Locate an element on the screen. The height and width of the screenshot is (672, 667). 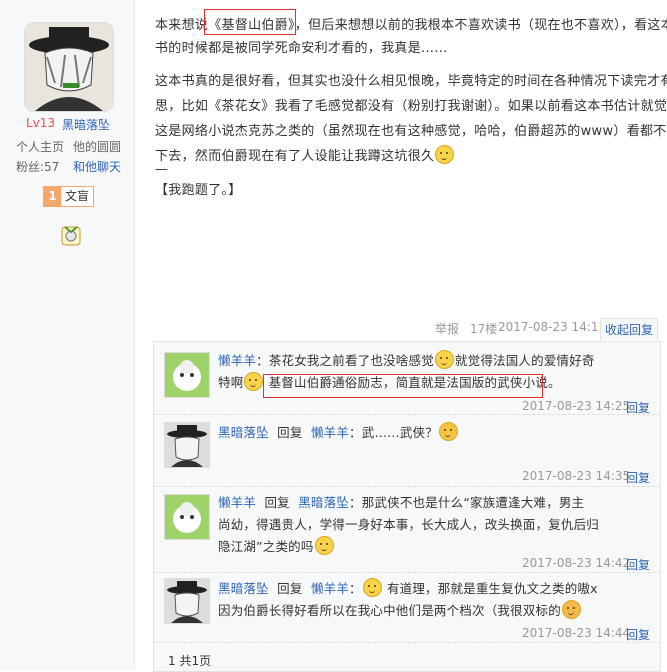
author-name-link: 黑暗落坠 is located at coordinates (86, 124).